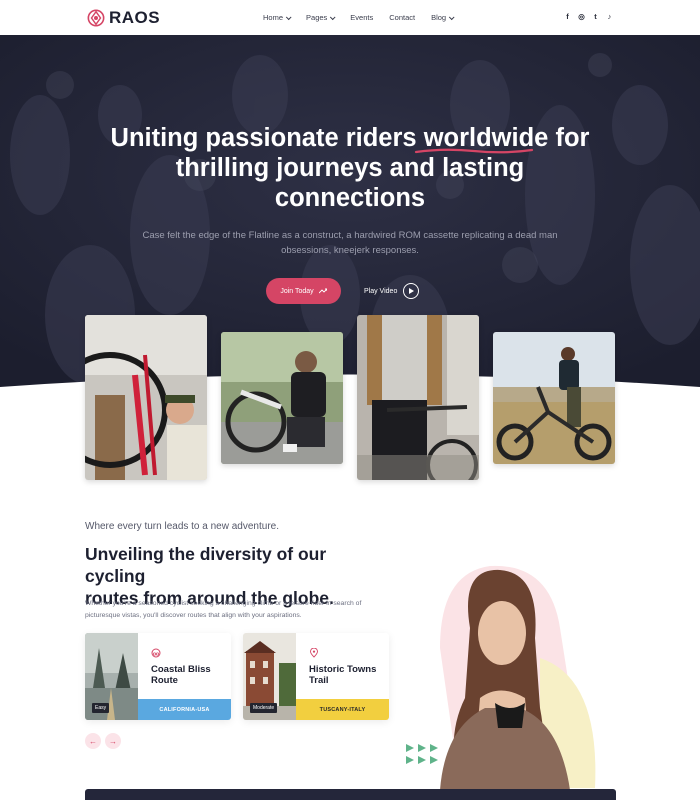  I want to click on nav-item-label: Events, so click(362, 17).